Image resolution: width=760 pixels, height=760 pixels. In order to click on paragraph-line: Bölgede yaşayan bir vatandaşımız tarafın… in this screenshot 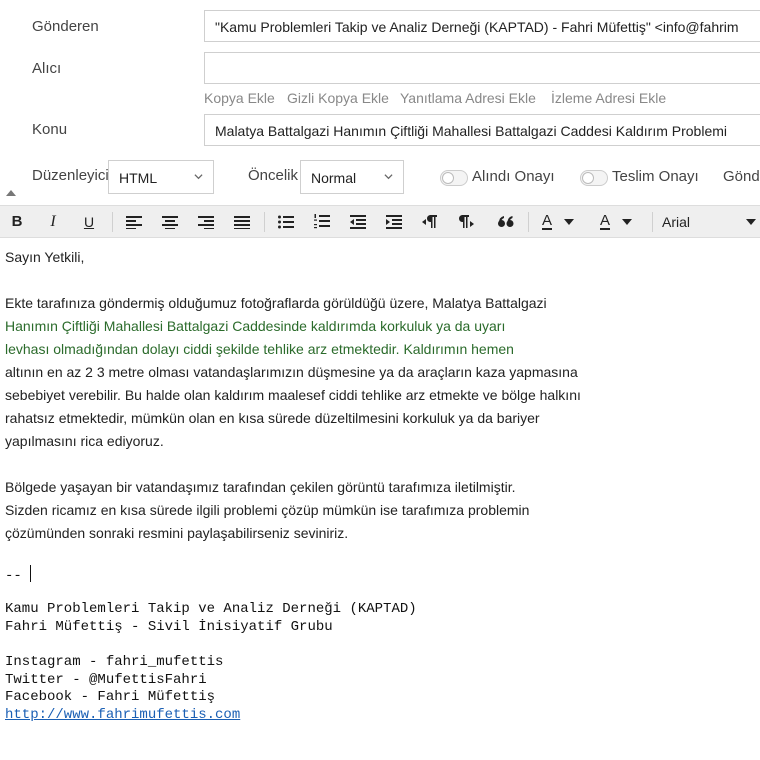, I will do `click(260, 487)`.